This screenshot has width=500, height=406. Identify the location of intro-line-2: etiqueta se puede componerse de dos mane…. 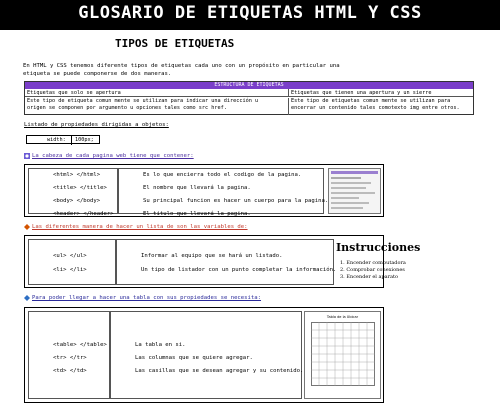
(97, 74).